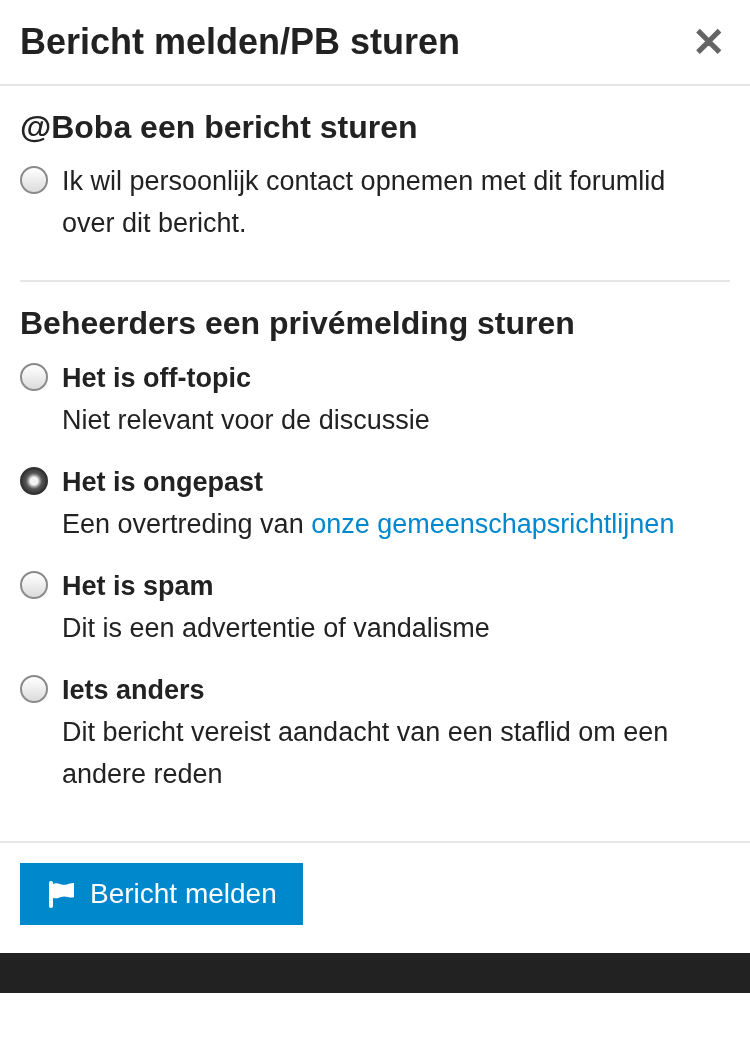  I want to click on option-description: Een overtreding van onze gemeenschapsrichtlijnen, so click(368, 524).